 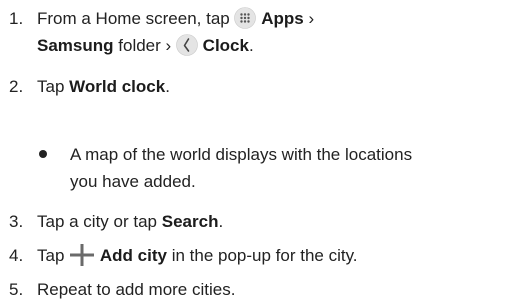 What do you see at coordinates (82, 259) in the screenshot?
I see `plus-icon` at bounding box center [82, 259].